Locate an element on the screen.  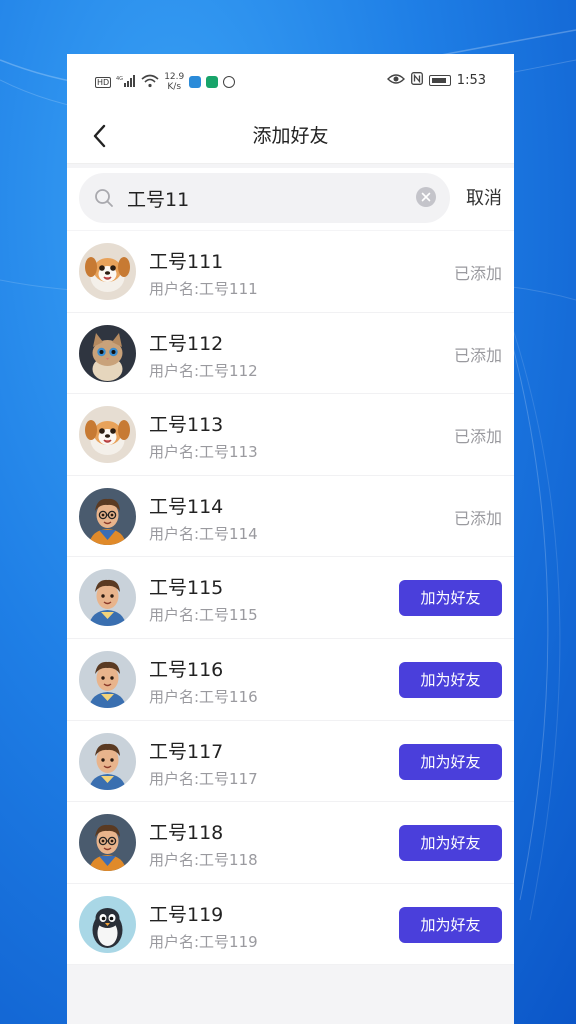
list-item: 工号112 用户名:工号112 已添加 is located at coordinates (290, 354).